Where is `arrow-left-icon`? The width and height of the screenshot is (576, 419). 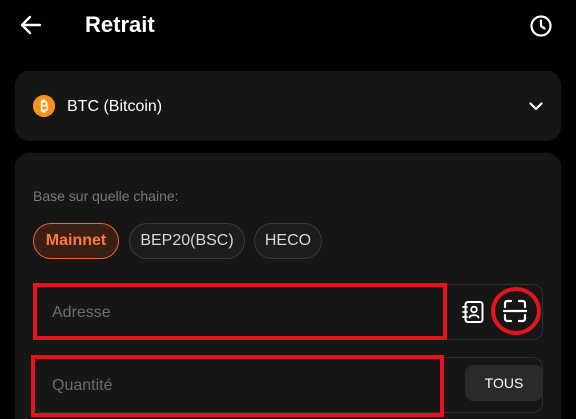
arrow-left-icon is located at coordinates (31, 25).